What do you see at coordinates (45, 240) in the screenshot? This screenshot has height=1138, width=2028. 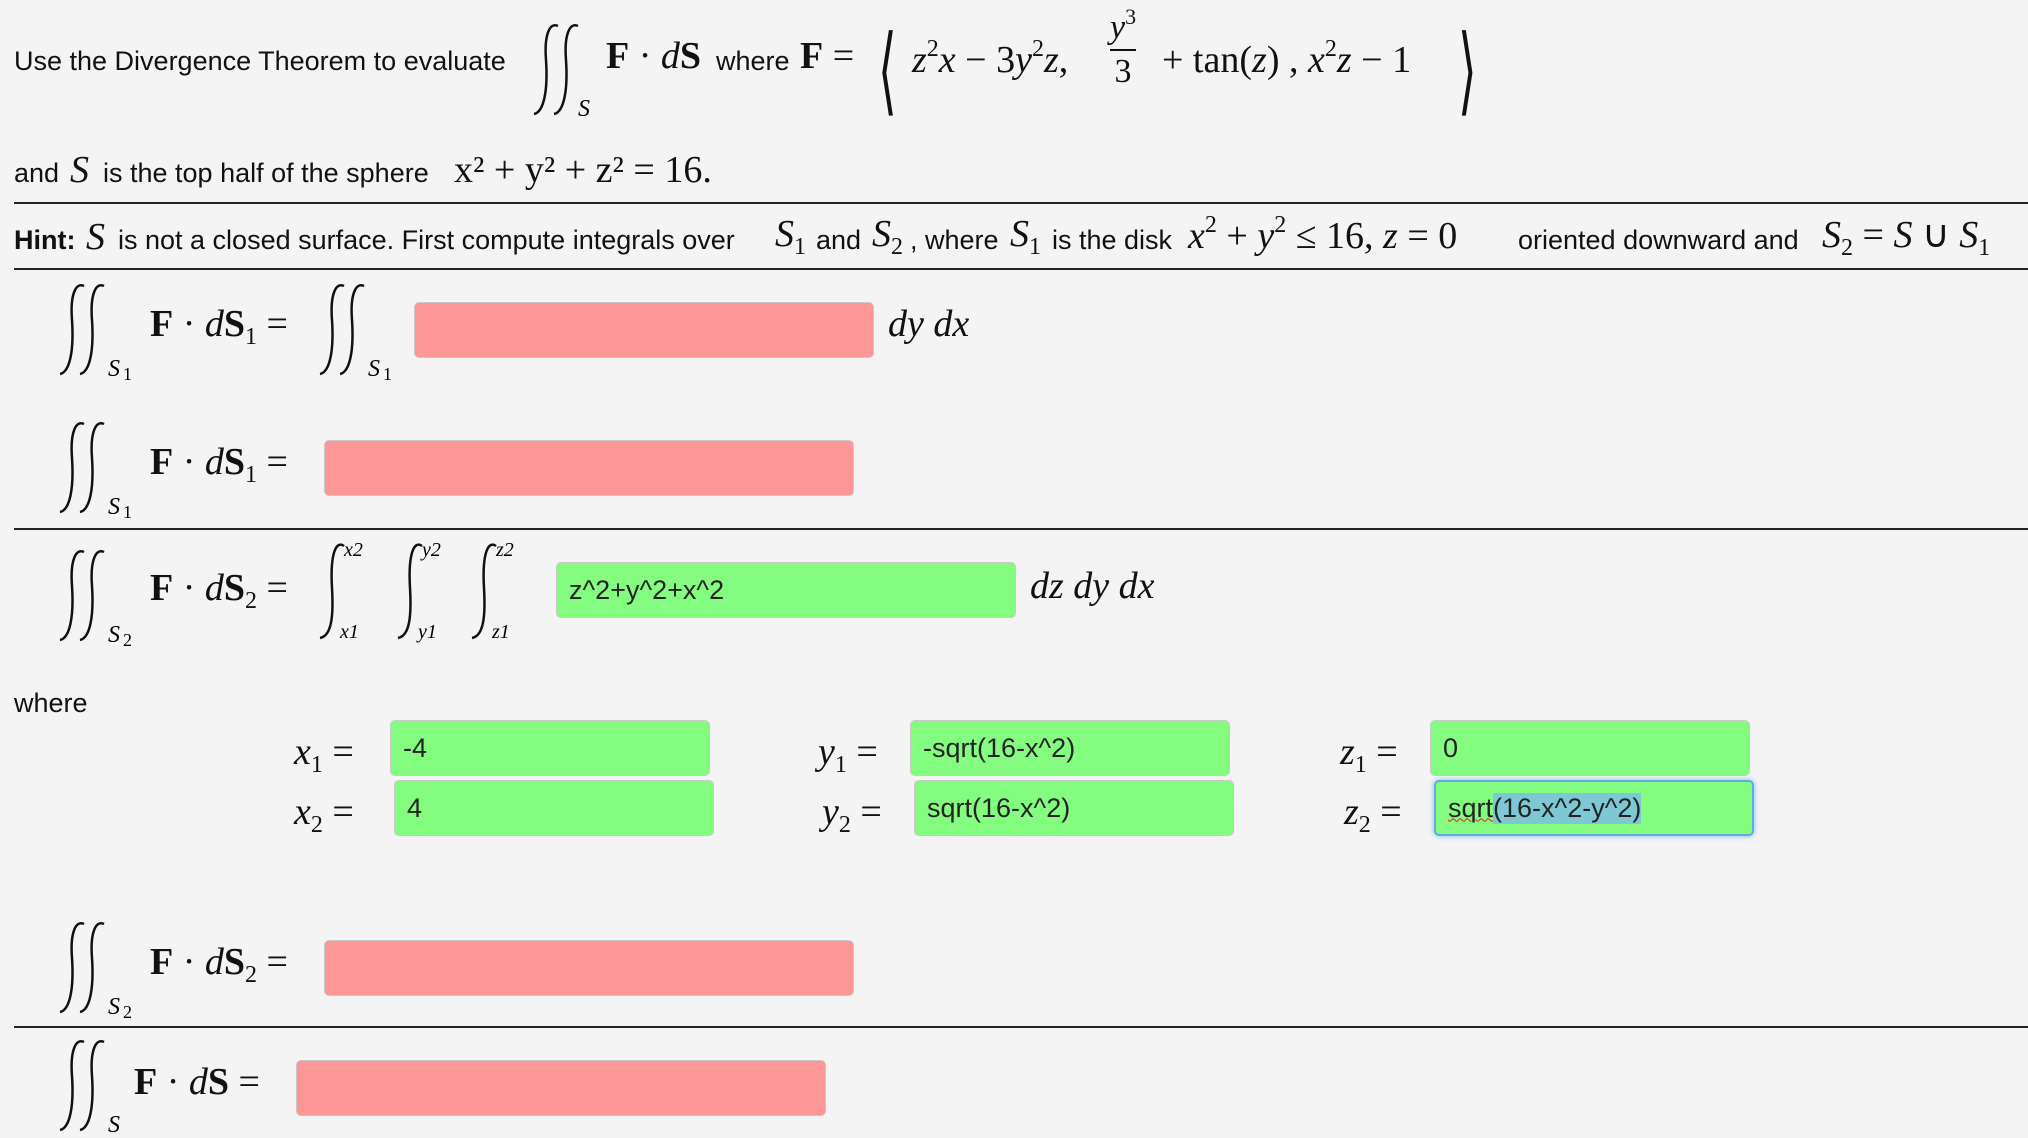 I see `hint-label: Hint:` at bounding box center [45, 240].